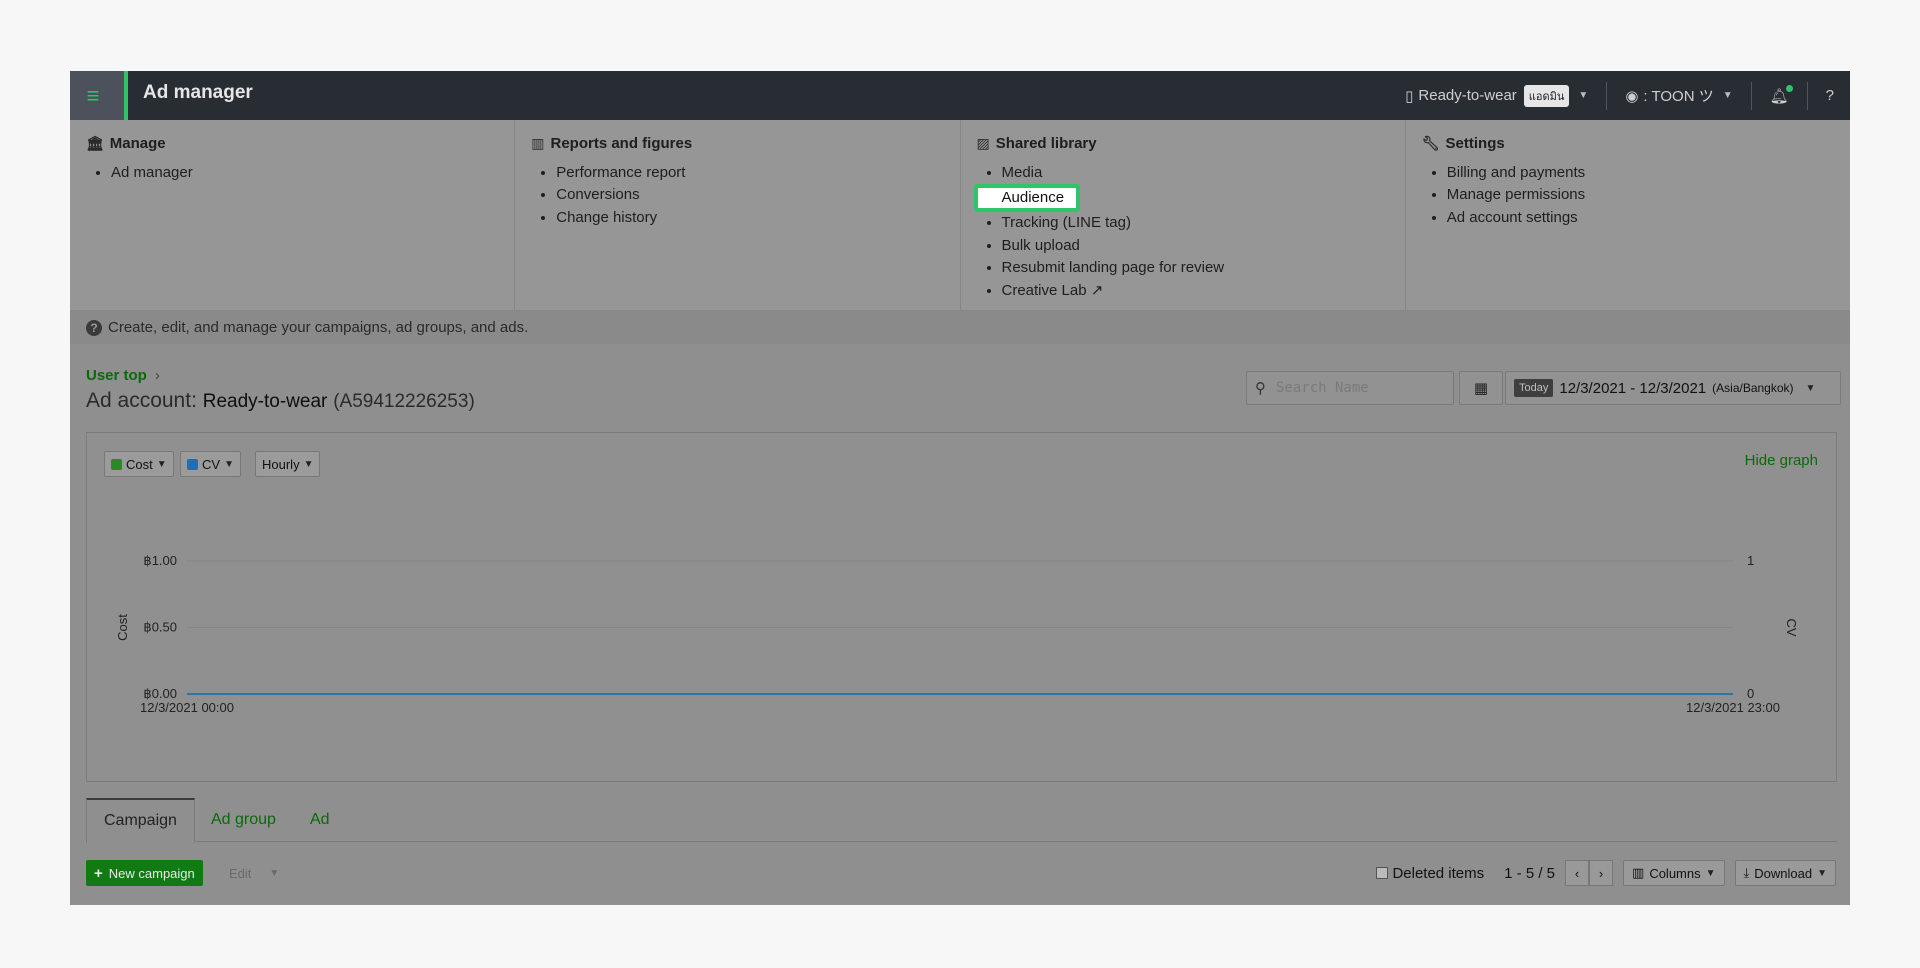 This screenshot has width=1920, height=968. What do you see at coordinates (160, 627) in the screenshot?
I see `y-tick-label: ฿0.50` at bounding box center [160, 627].